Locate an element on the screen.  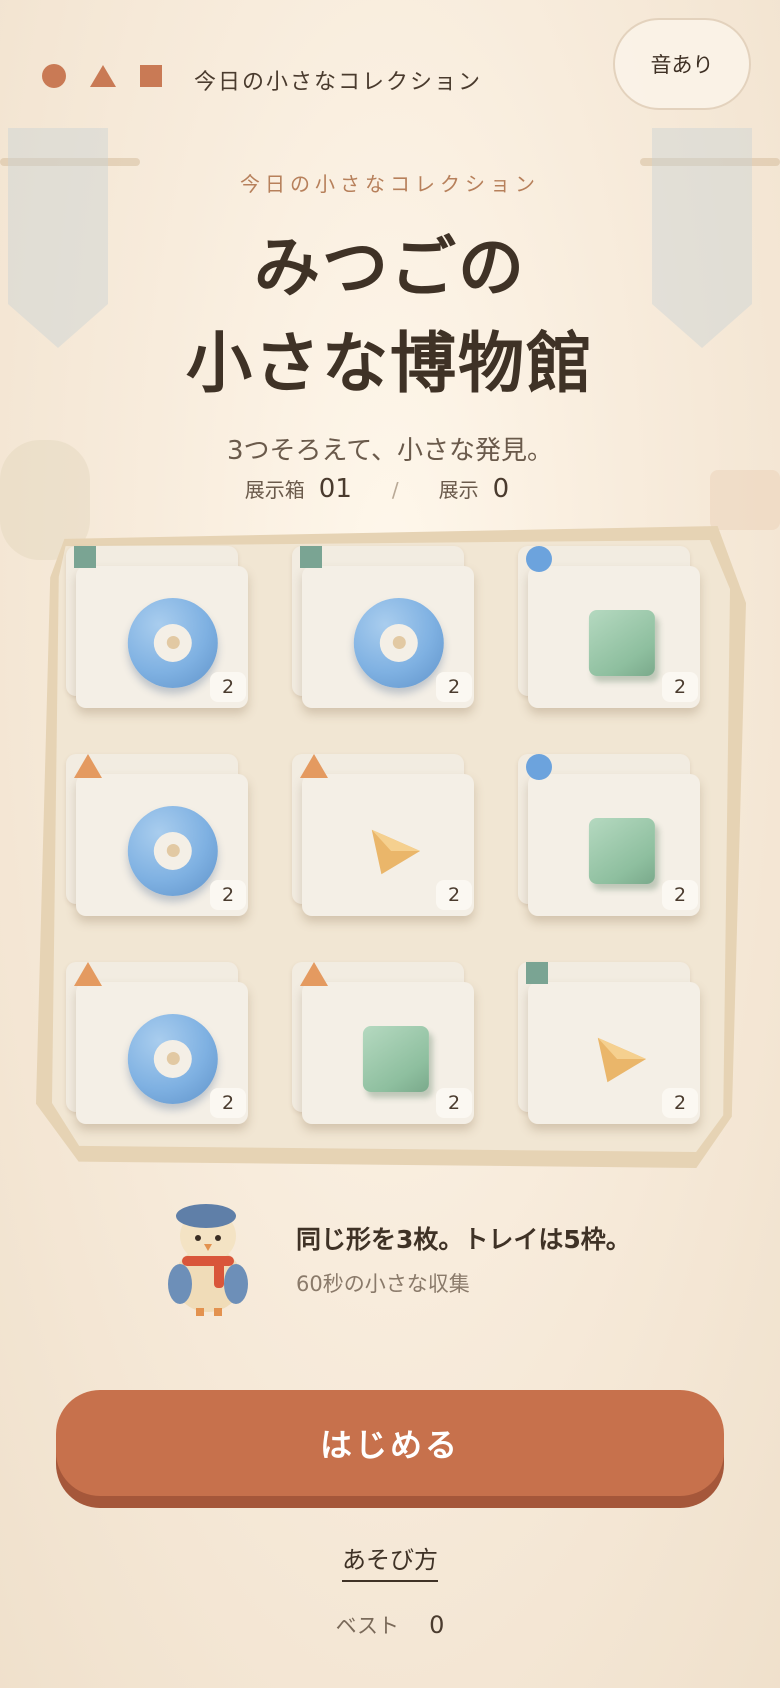
triangle-icon is located at coordinates (103, 76).